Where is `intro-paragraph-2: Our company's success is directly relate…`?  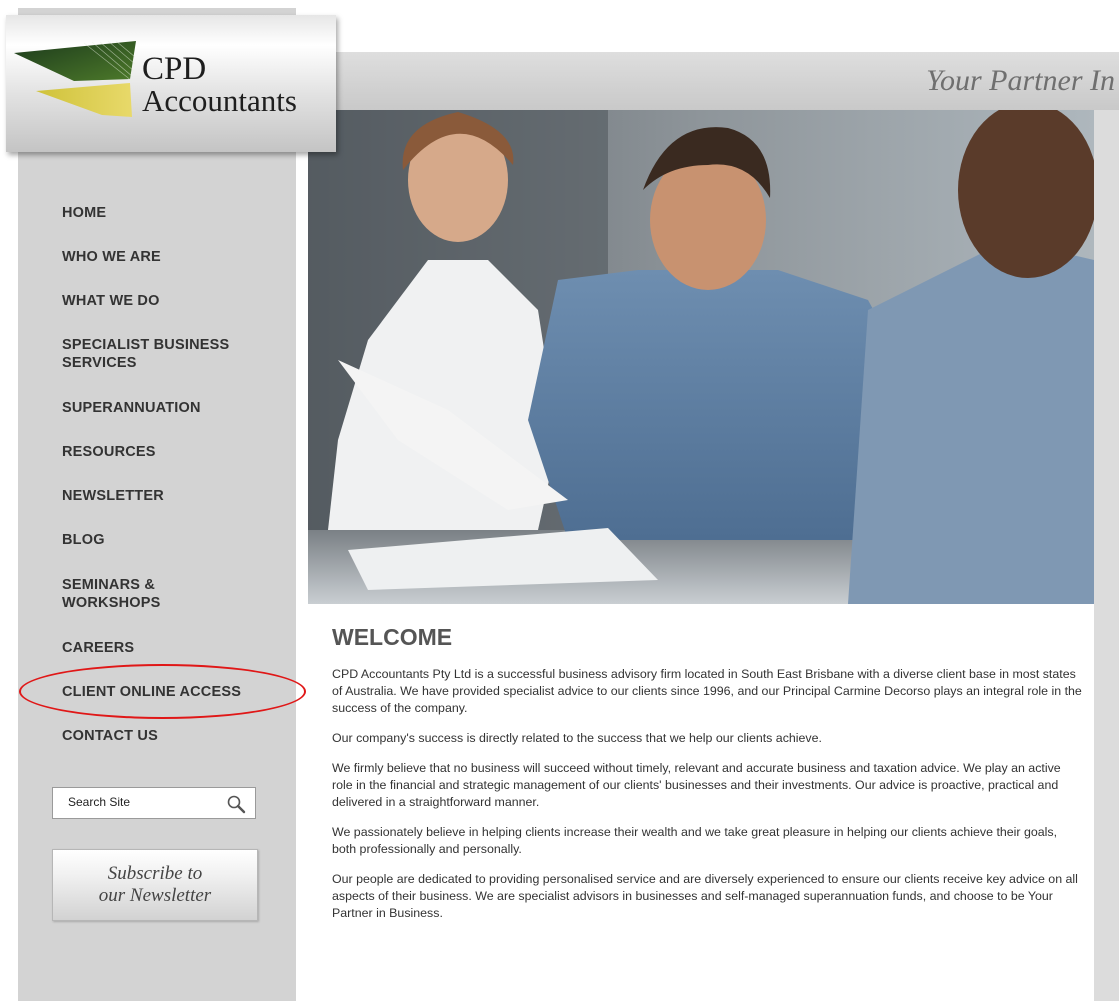
intro-paragraph-2: Our company's success is directly relate… is located at coordinates (577, 738).